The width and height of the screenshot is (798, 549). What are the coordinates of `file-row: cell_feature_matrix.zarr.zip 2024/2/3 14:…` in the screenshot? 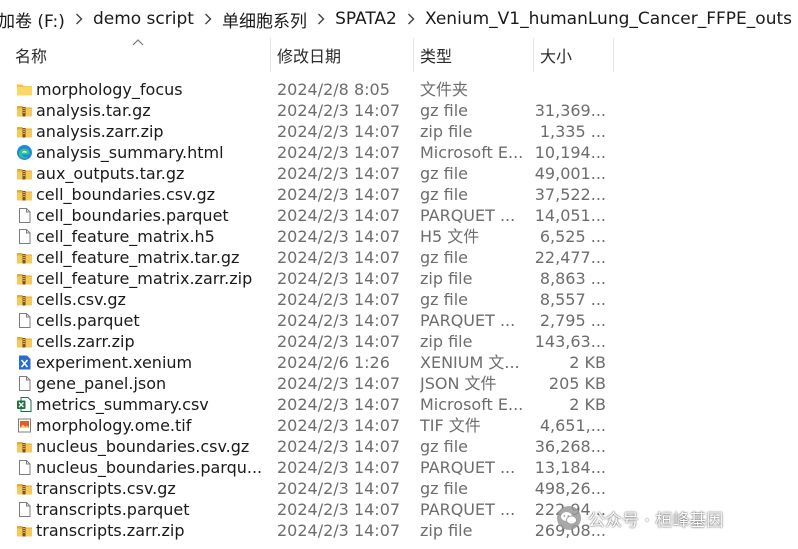 It's located at (399, 278).